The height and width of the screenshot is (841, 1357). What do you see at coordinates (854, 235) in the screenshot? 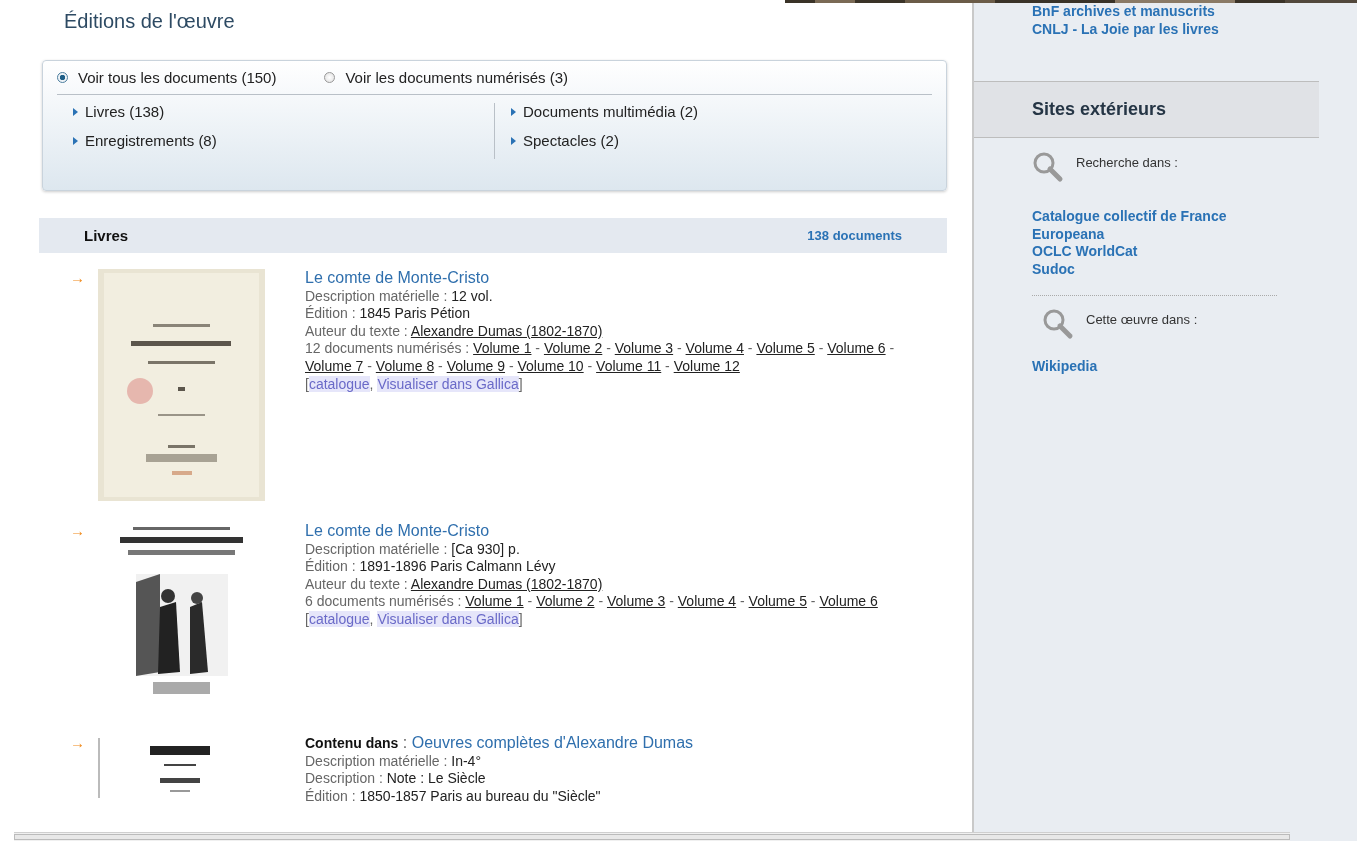
I see `document-count-link: 138 documents` at bounding box center [854, 235].